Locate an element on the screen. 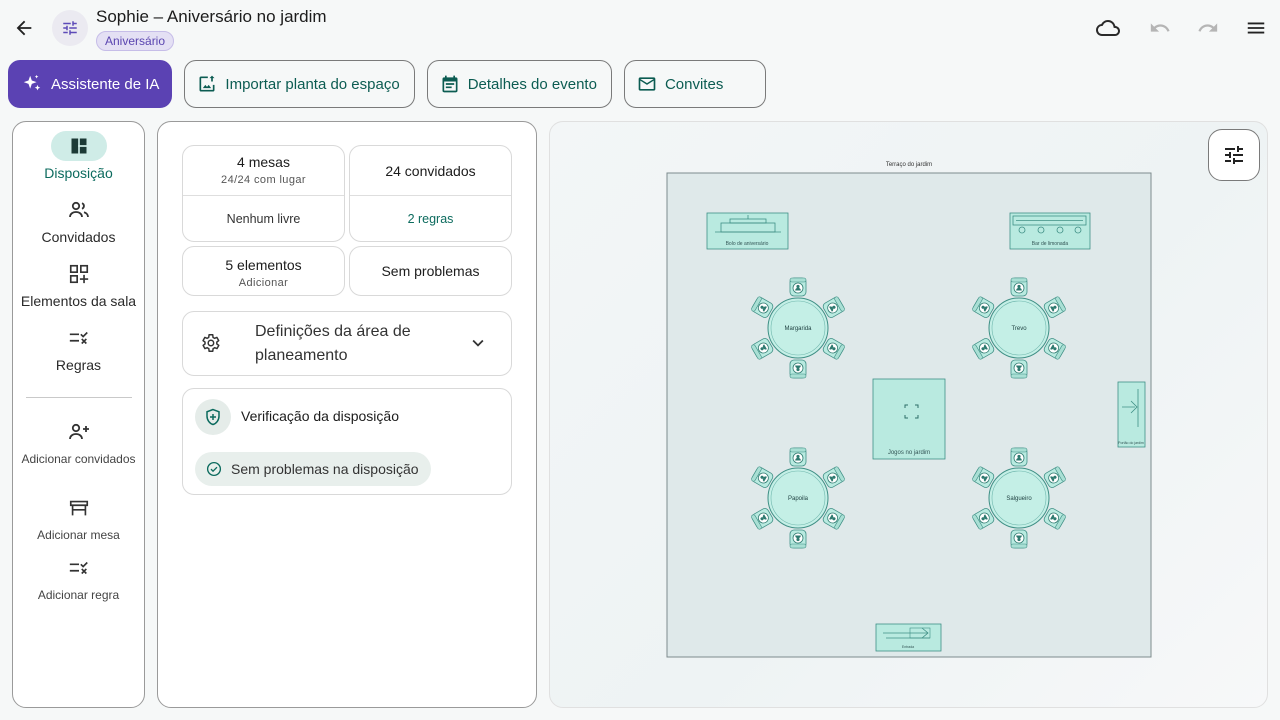 This screenshot has width=1280, height=720. event-settings-button is located at coordinates (70, 28).